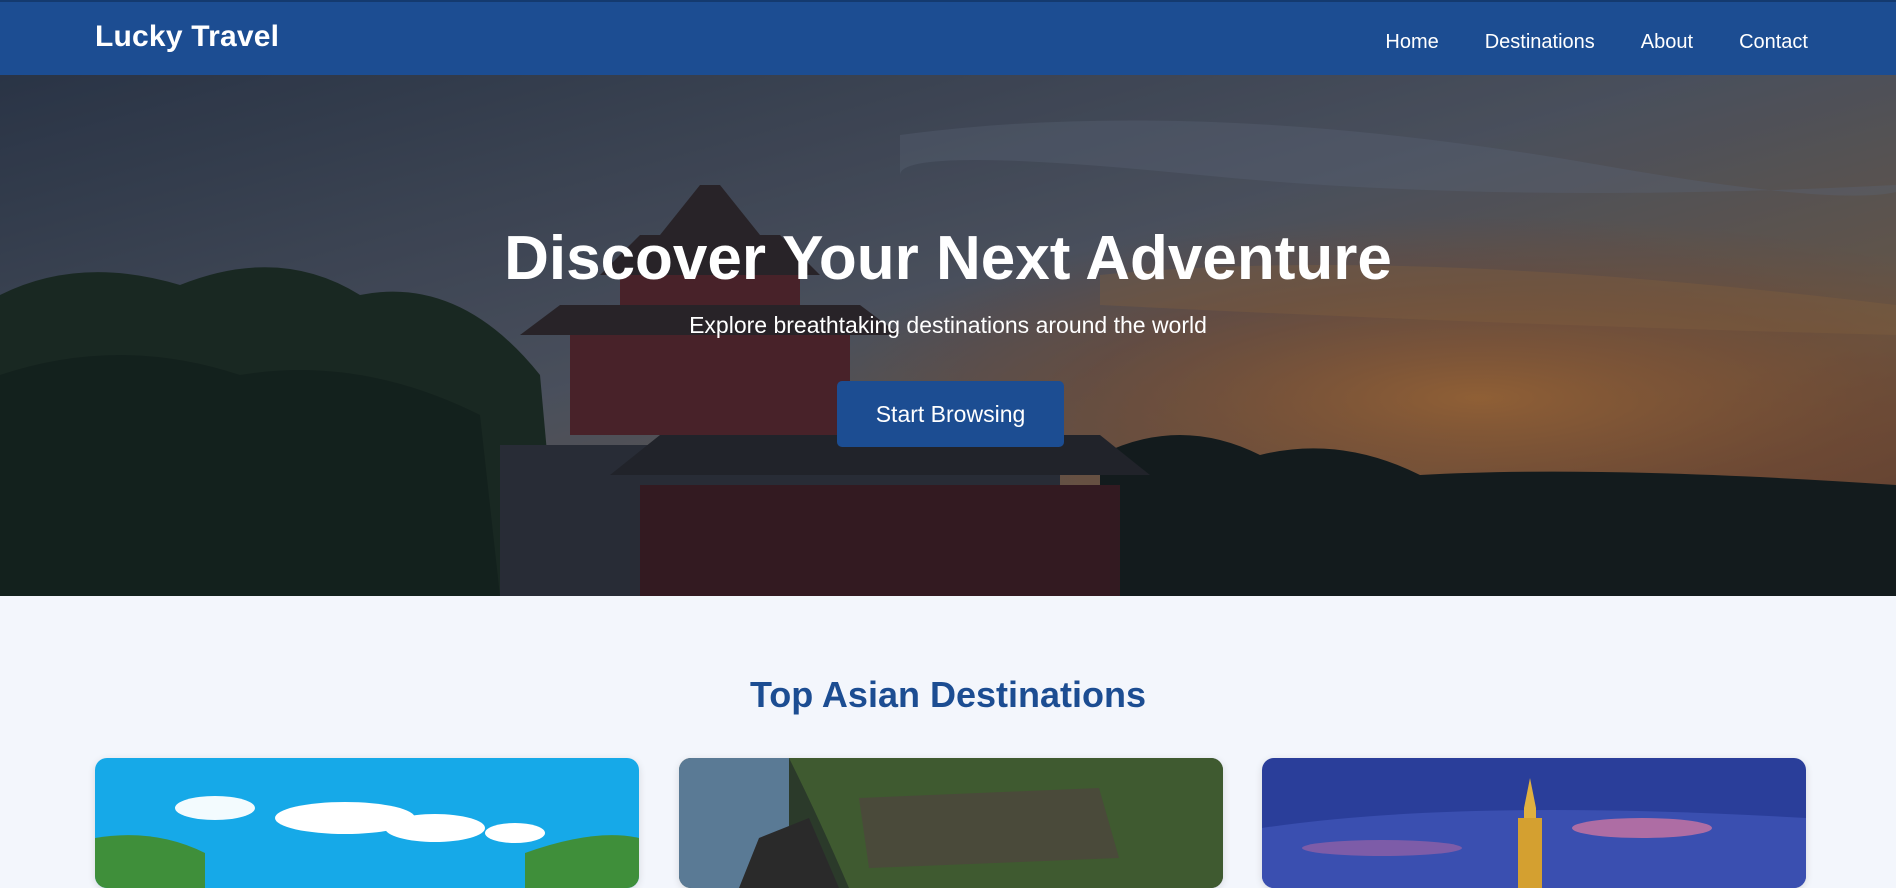 The height and width of the screenshot is (888, 1896). Describe the element at coordinates (950, 414) in the screenshot. I see `start-browsing-button: Start Browsing` at that location.